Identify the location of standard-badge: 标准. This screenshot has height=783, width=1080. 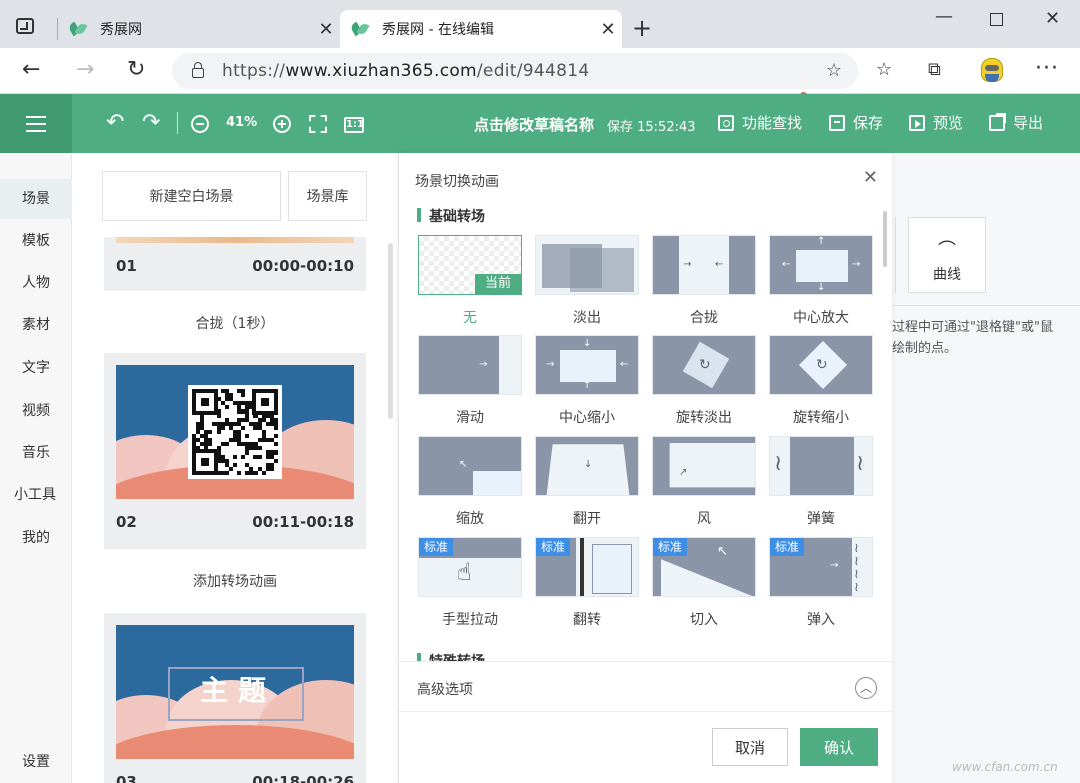
(787, 547).